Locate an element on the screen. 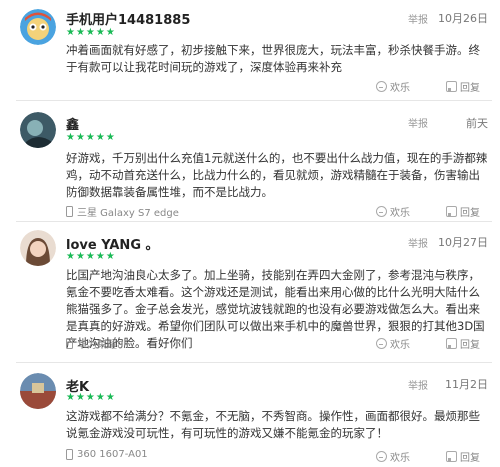  review-date: 11月2日 is located at coordinates (466, 384).